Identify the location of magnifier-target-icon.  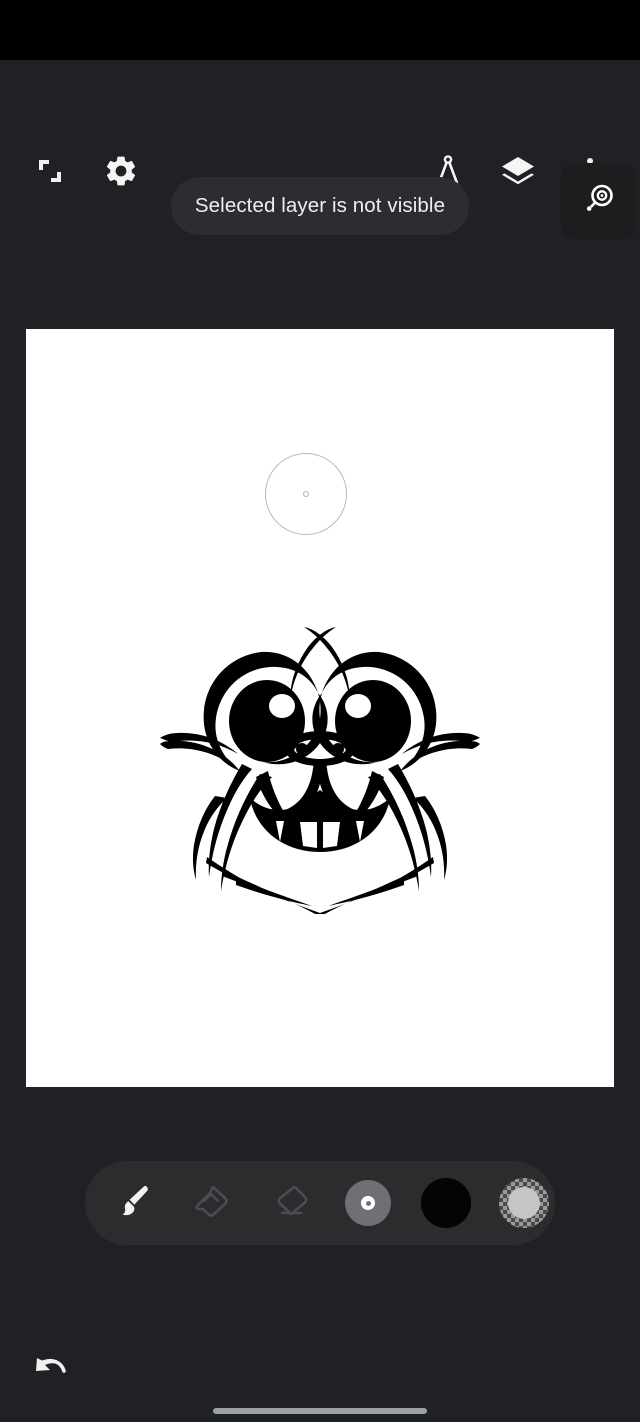
(599, 201).